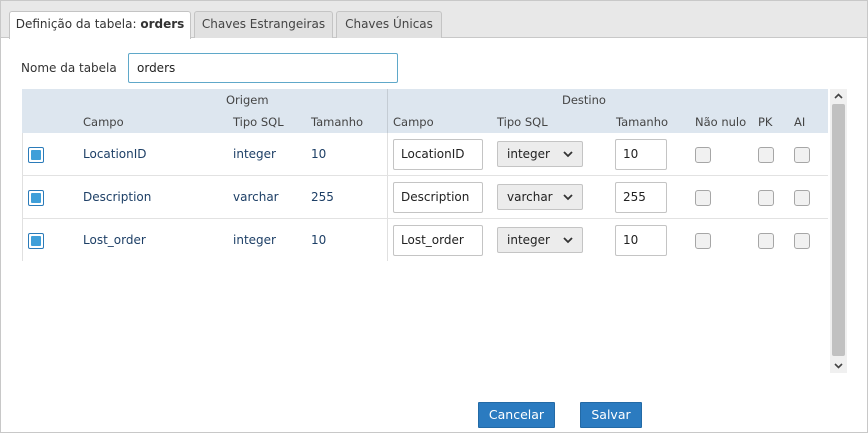 The height and width of the screenshot is (445, 868). I want to click on col-dest-size: Tamanho, so click(642, 122).